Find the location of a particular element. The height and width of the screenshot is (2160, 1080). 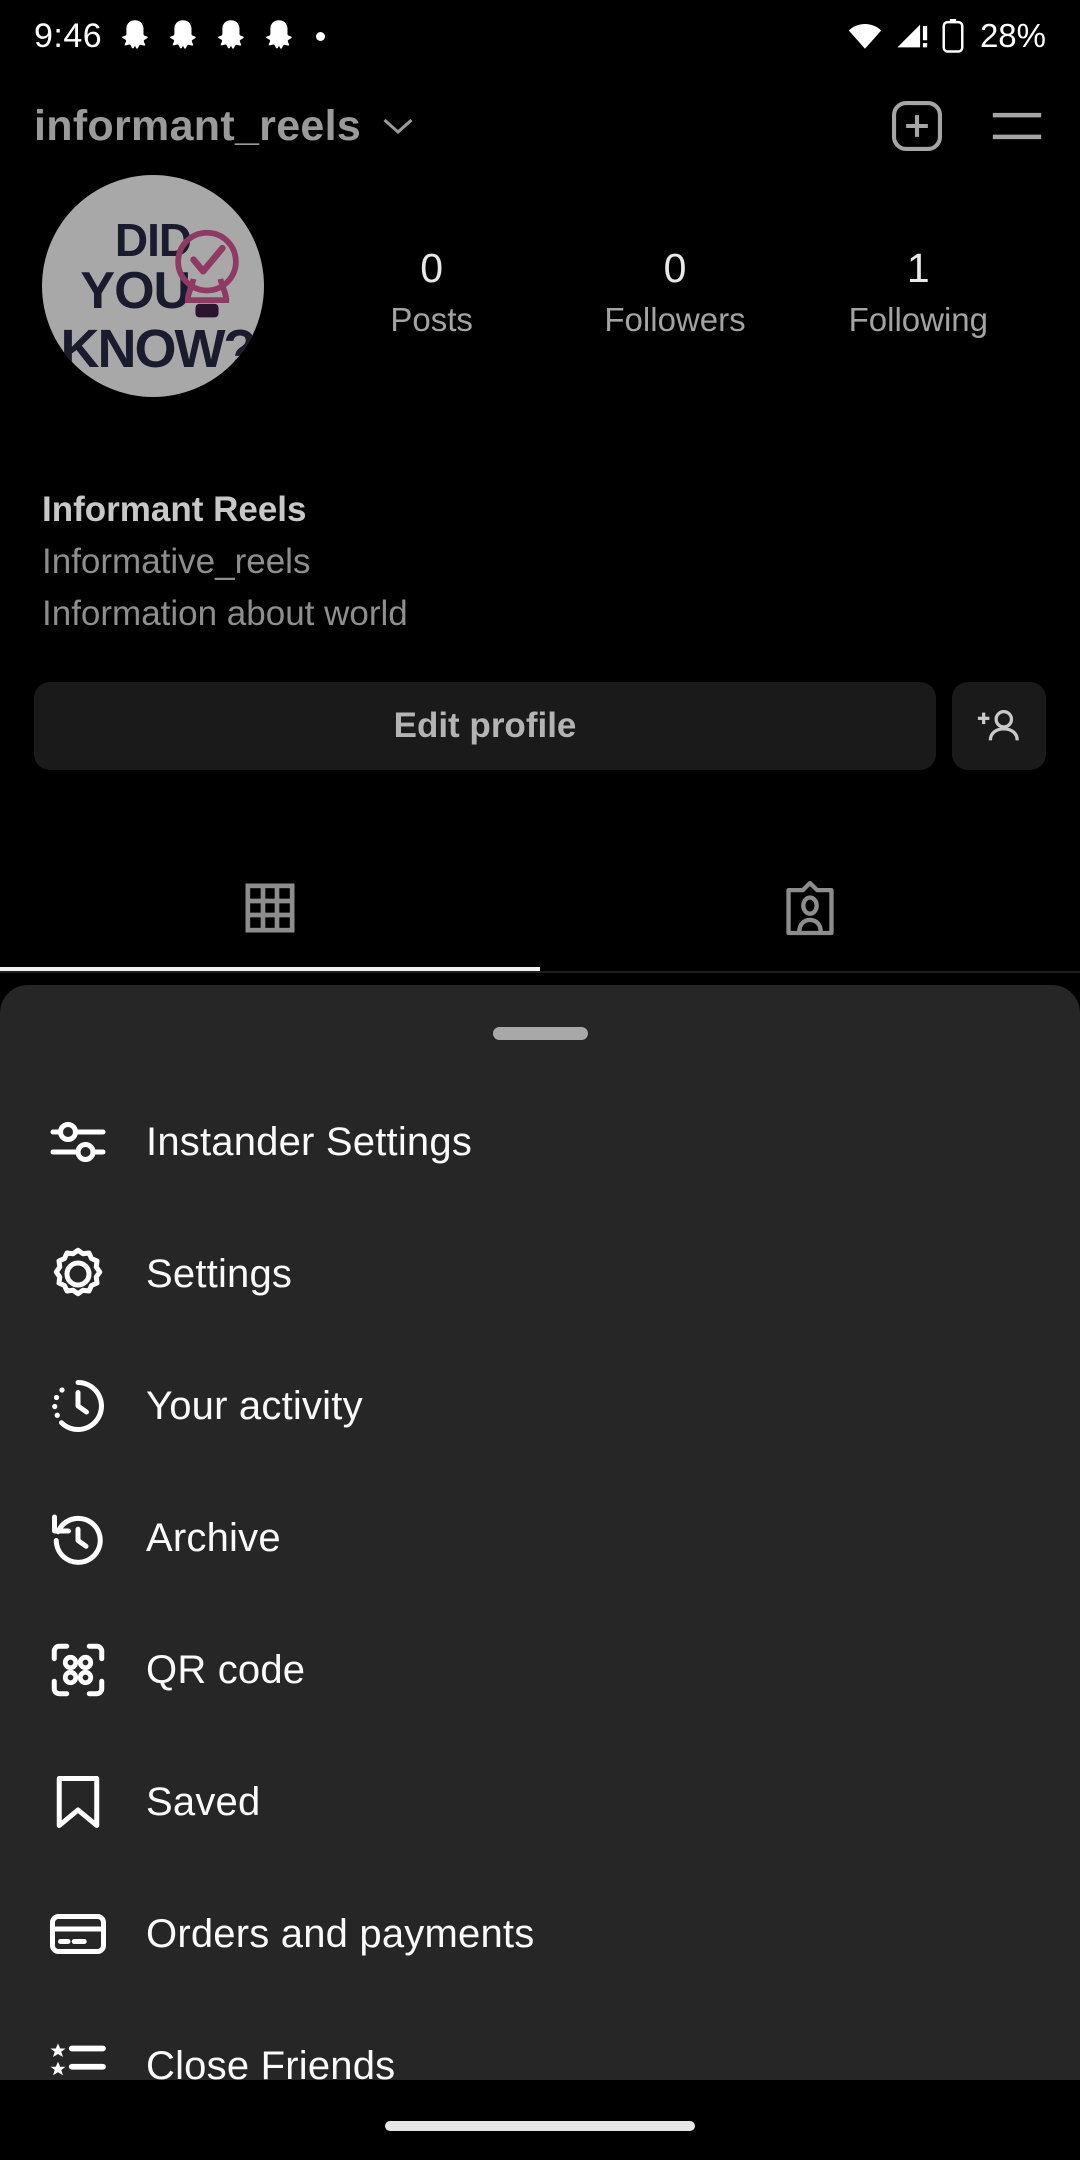

profile-description: Information about world is located at coordinates (225, 614).